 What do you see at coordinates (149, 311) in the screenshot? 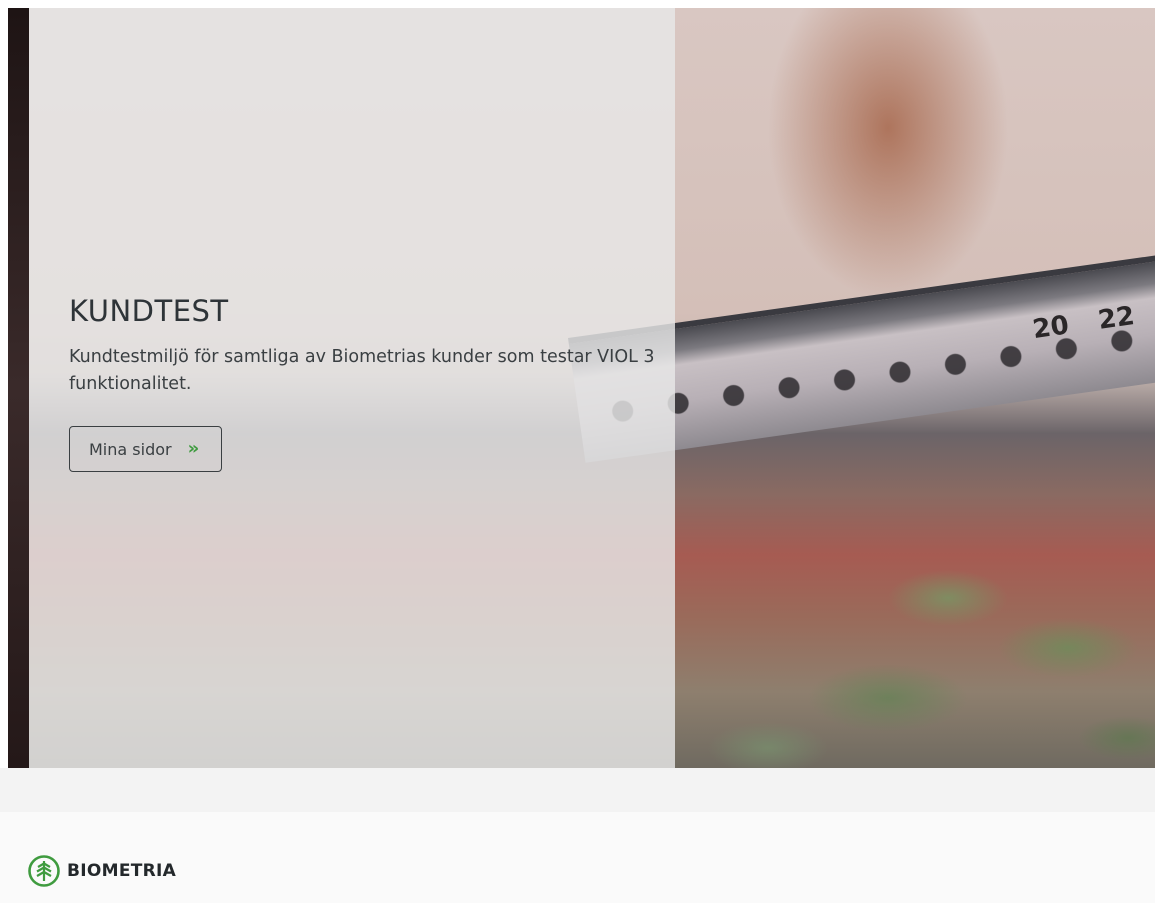
I see `hero-title: KUNDTEST` at bounding box center [149, 311].